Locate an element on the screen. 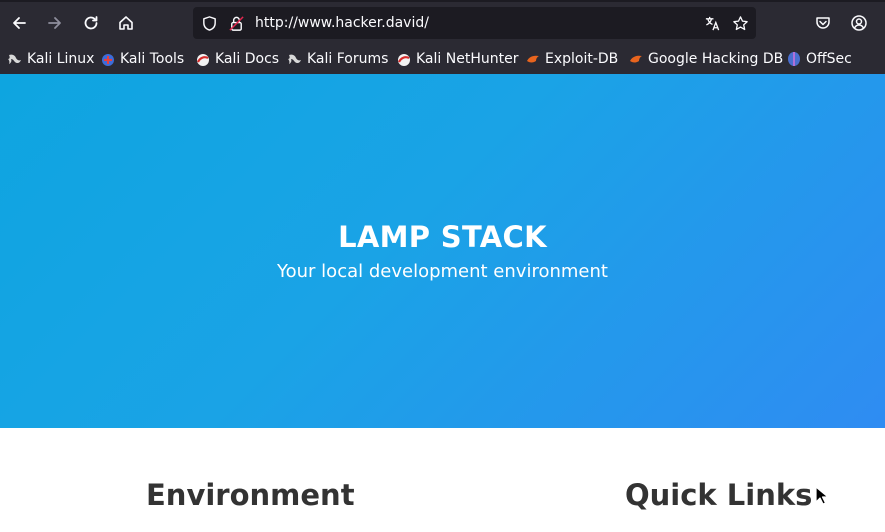 Image resolution: width=885 pixels, height=532 pixels. pocket-icon is located at coordinates (823, 23).